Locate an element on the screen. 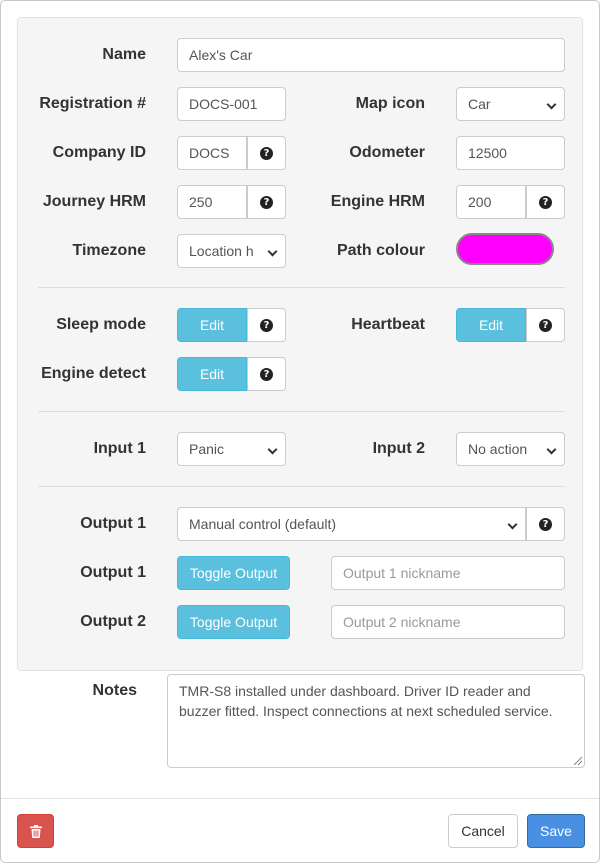 This screenshot has width=600, height=863. engine-hrm-label: Engine HRM is located at coordinates (377, 201).